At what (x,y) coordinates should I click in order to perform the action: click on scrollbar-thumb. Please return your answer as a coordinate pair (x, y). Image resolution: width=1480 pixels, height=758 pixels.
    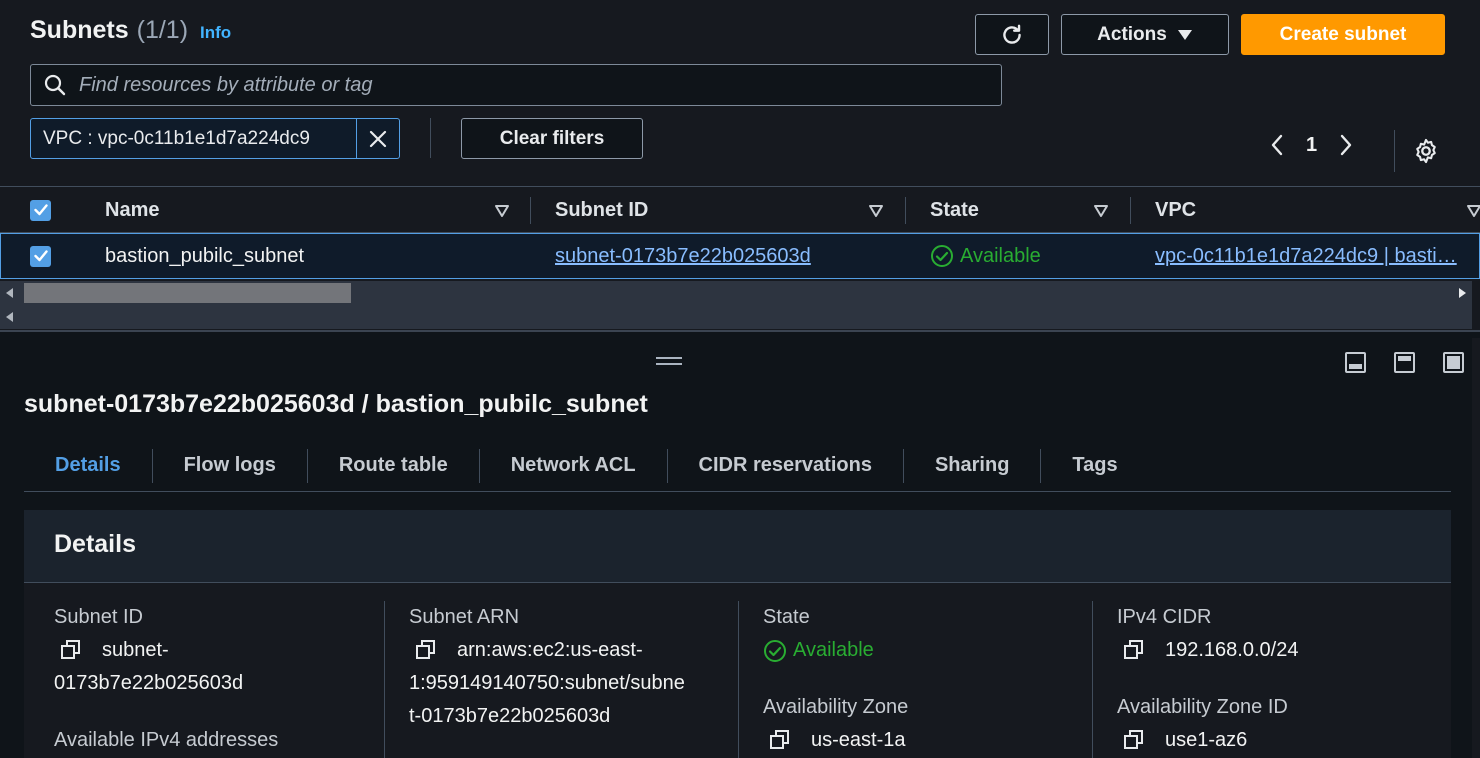
    Looking at the image, I should click on (187, 293).